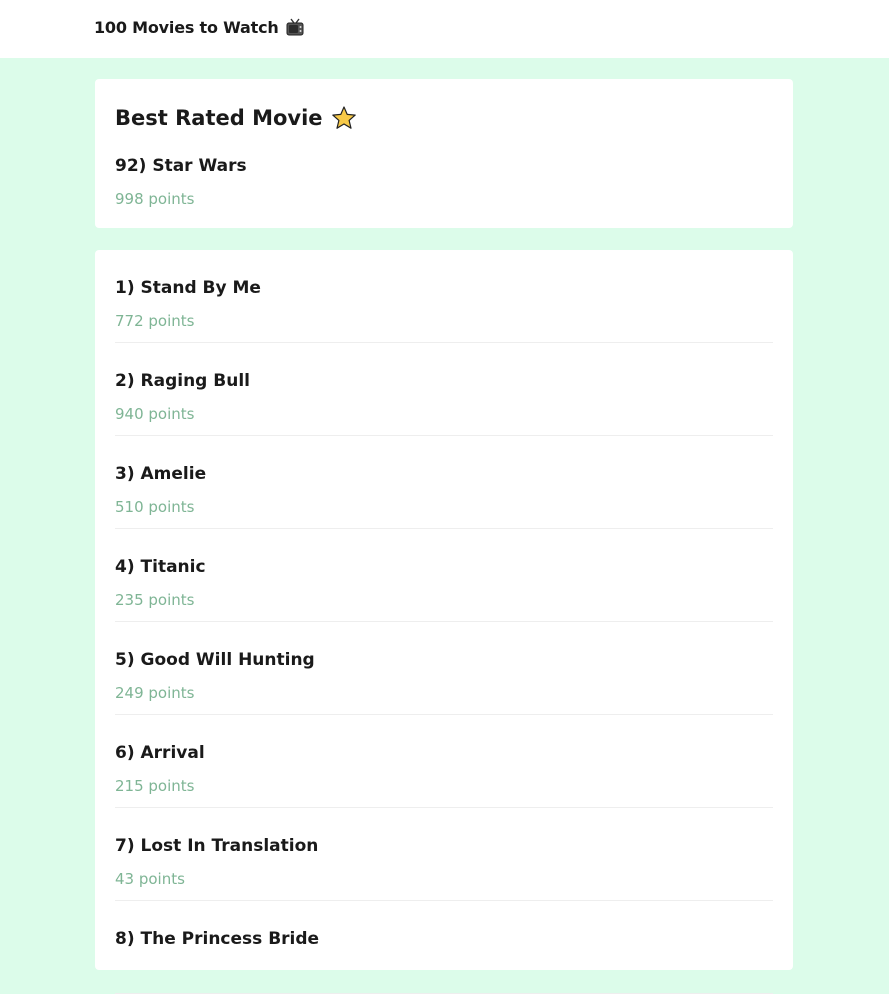 The height and width of the screenshot is (994, 889). I want to click on movie-name: 5) Good Will Hunting, so click(215, 660).